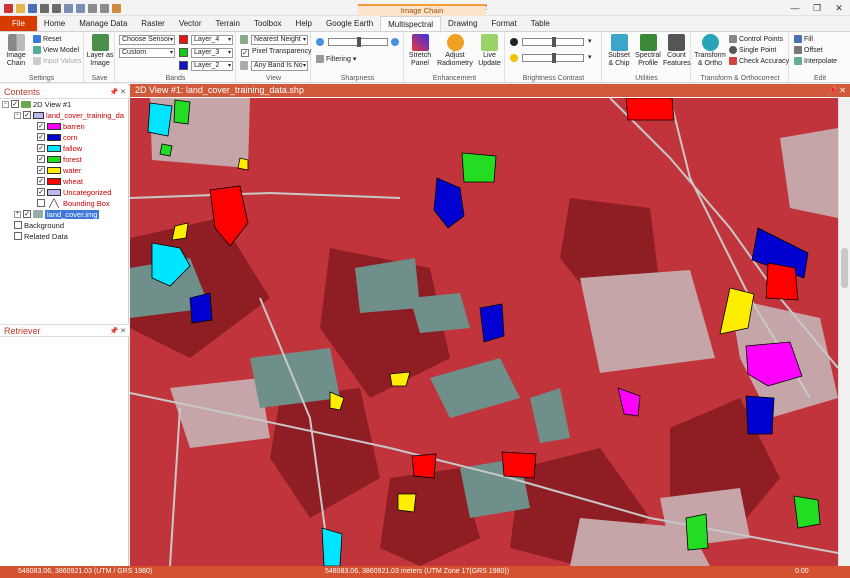 This screenshot has height=578, width=850. Describe the element at coordinates (795, 8) in the screenshot. I see `minimize-button: —` at that location.